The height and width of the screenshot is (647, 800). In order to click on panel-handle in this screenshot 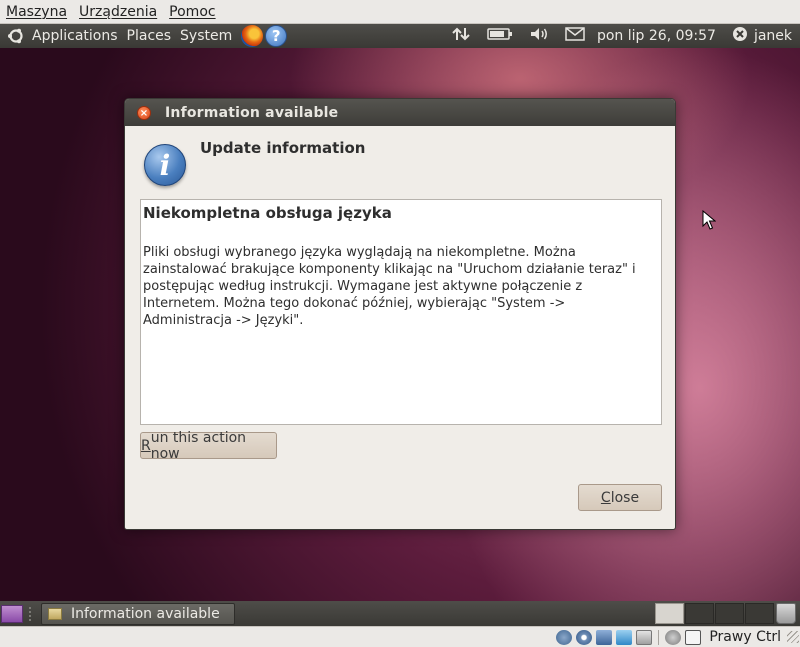, I will do `click(32, 613)`.